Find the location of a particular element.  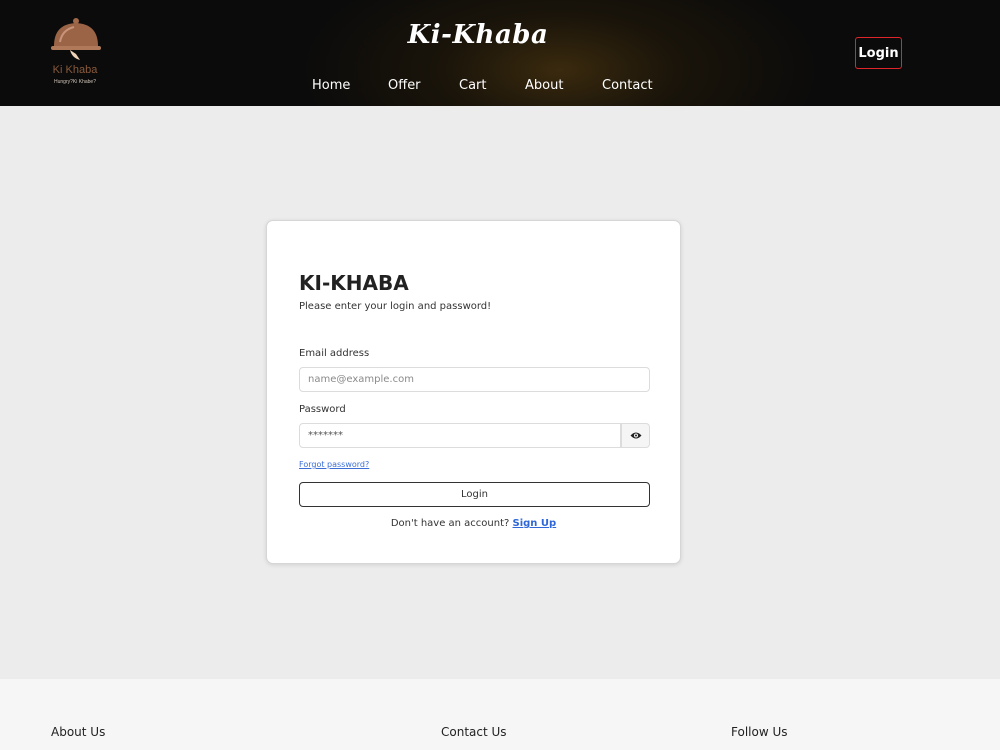

eye-icon is located at coordinates (635, 435).